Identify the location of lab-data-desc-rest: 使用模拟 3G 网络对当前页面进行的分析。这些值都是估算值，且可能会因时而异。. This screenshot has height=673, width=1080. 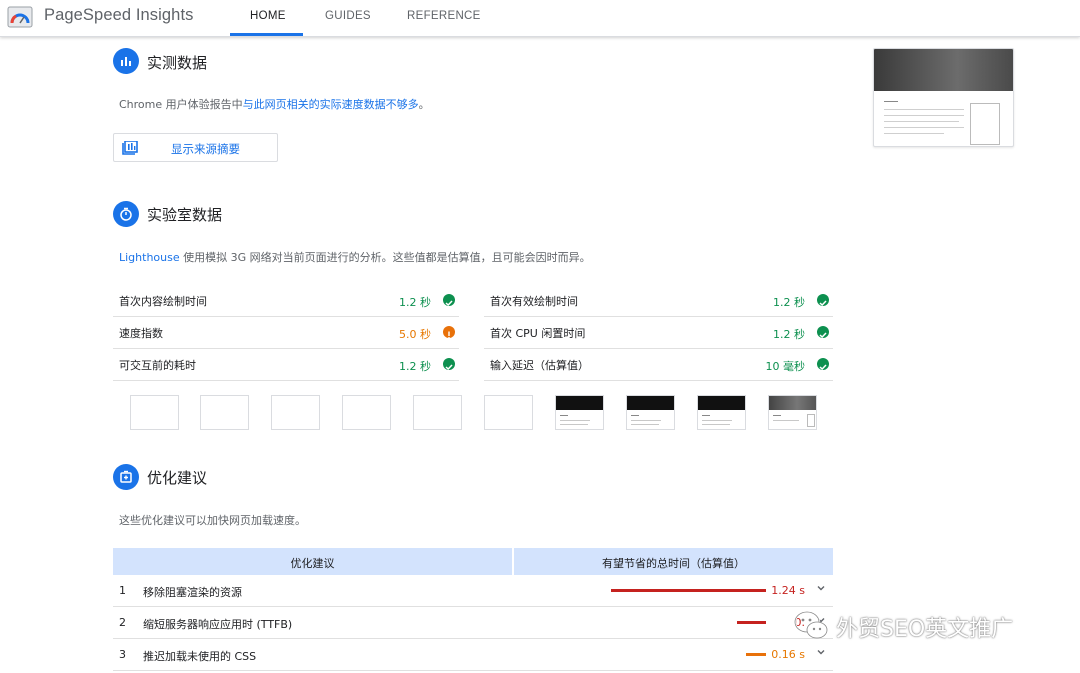
(385, 257).